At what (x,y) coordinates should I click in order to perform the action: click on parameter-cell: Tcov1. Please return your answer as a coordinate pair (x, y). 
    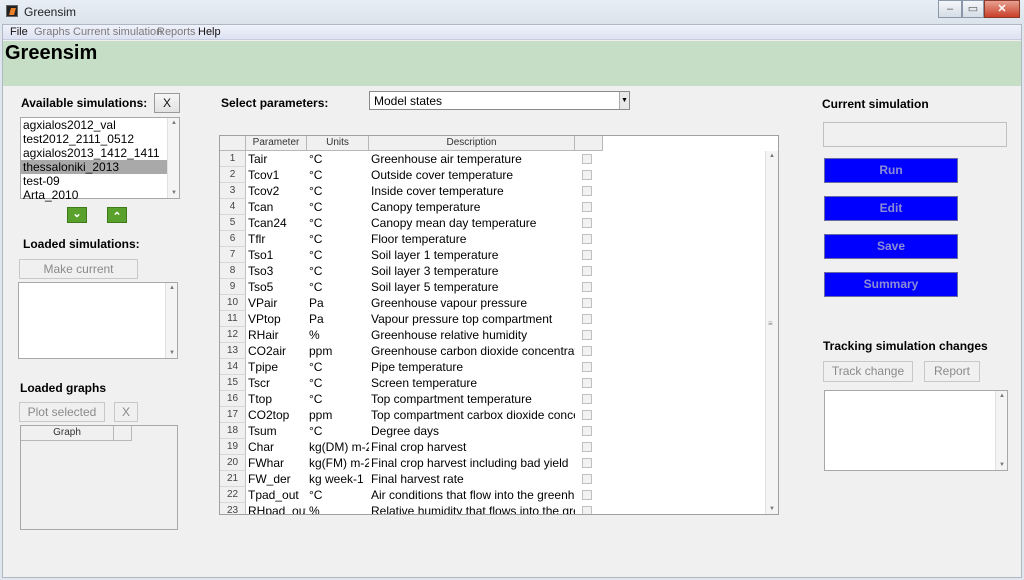
    Looking at the image, I should click on (264, 175).